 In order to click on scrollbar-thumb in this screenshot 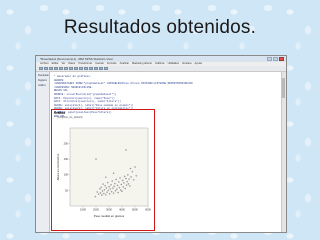, I will do `click(283, 88)`.